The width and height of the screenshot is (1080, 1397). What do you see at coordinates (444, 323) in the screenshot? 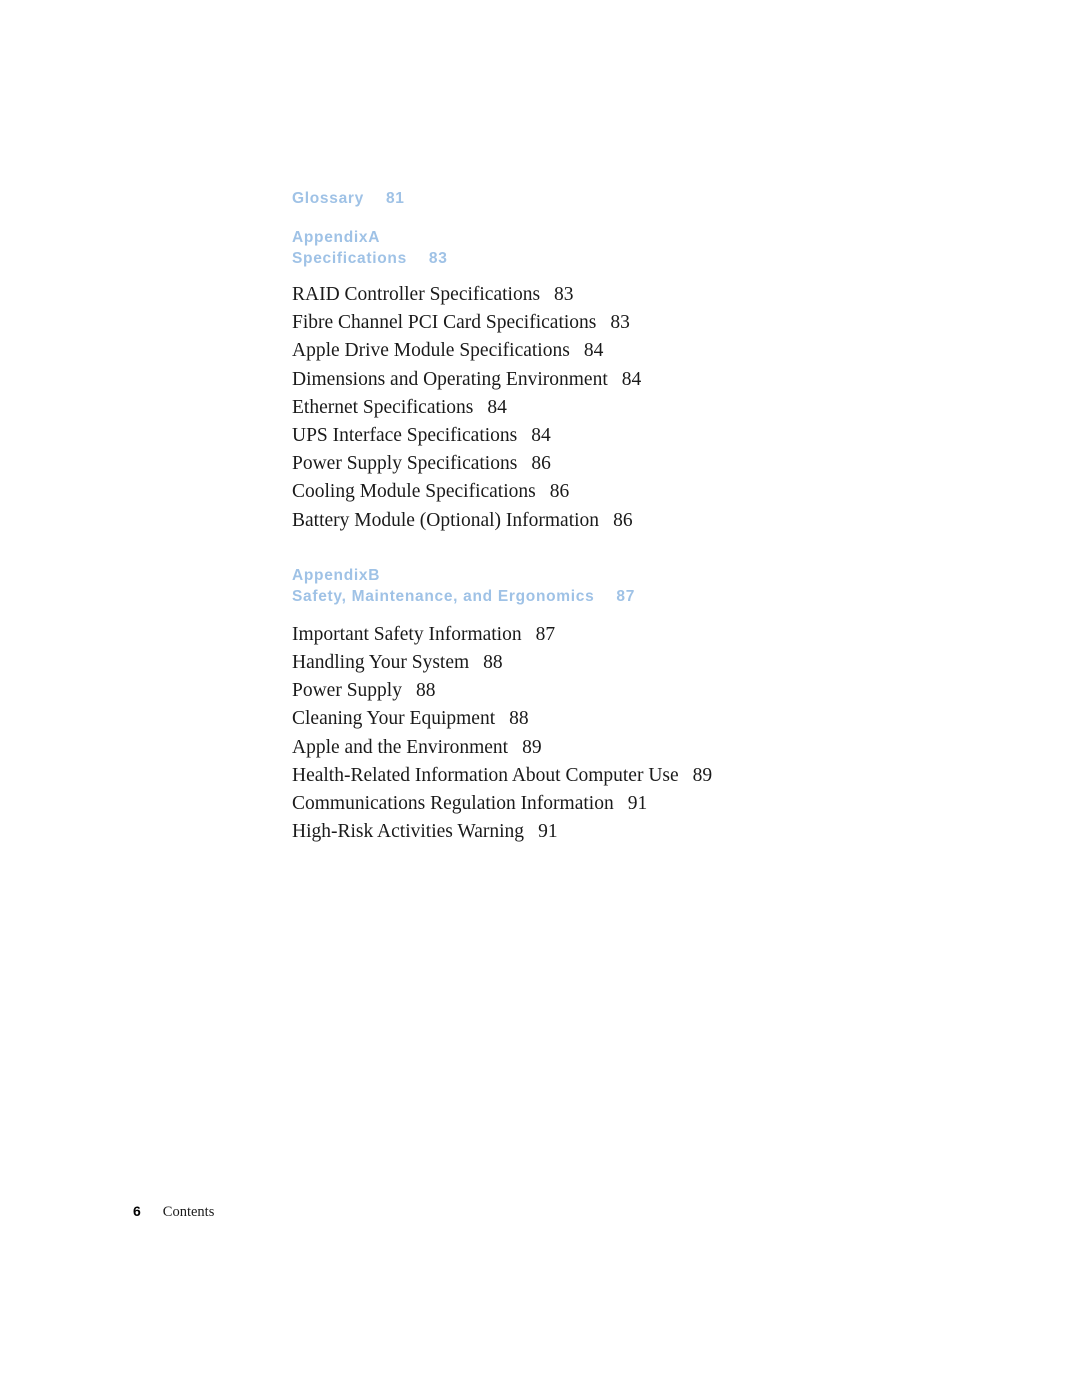
I see `toc-entry-label: Fibre Channel PCI Card Specifications` at bounding box center [444, 323].